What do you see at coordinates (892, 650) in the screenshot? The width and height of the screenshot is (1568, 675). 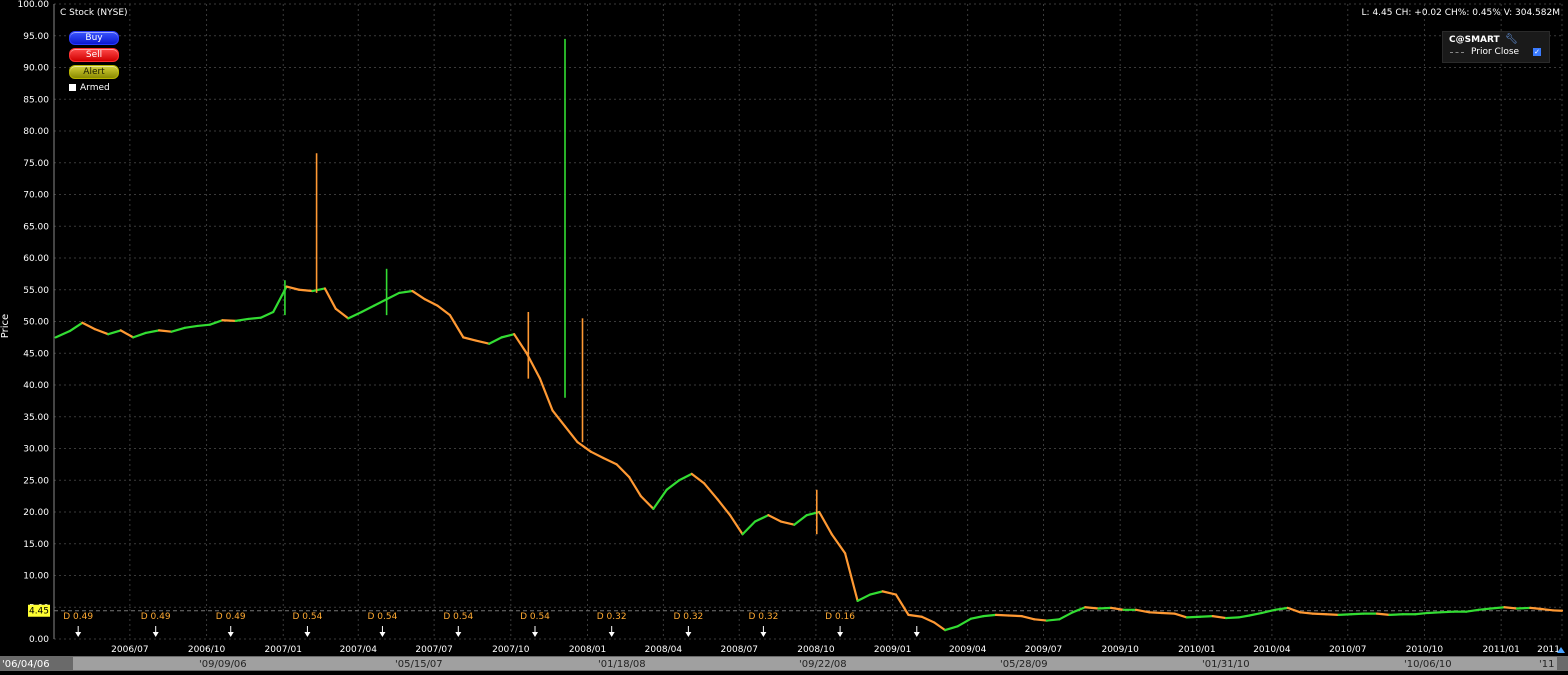 I see `x-tick-label: 2009/01` at bounding box center [892, 650].